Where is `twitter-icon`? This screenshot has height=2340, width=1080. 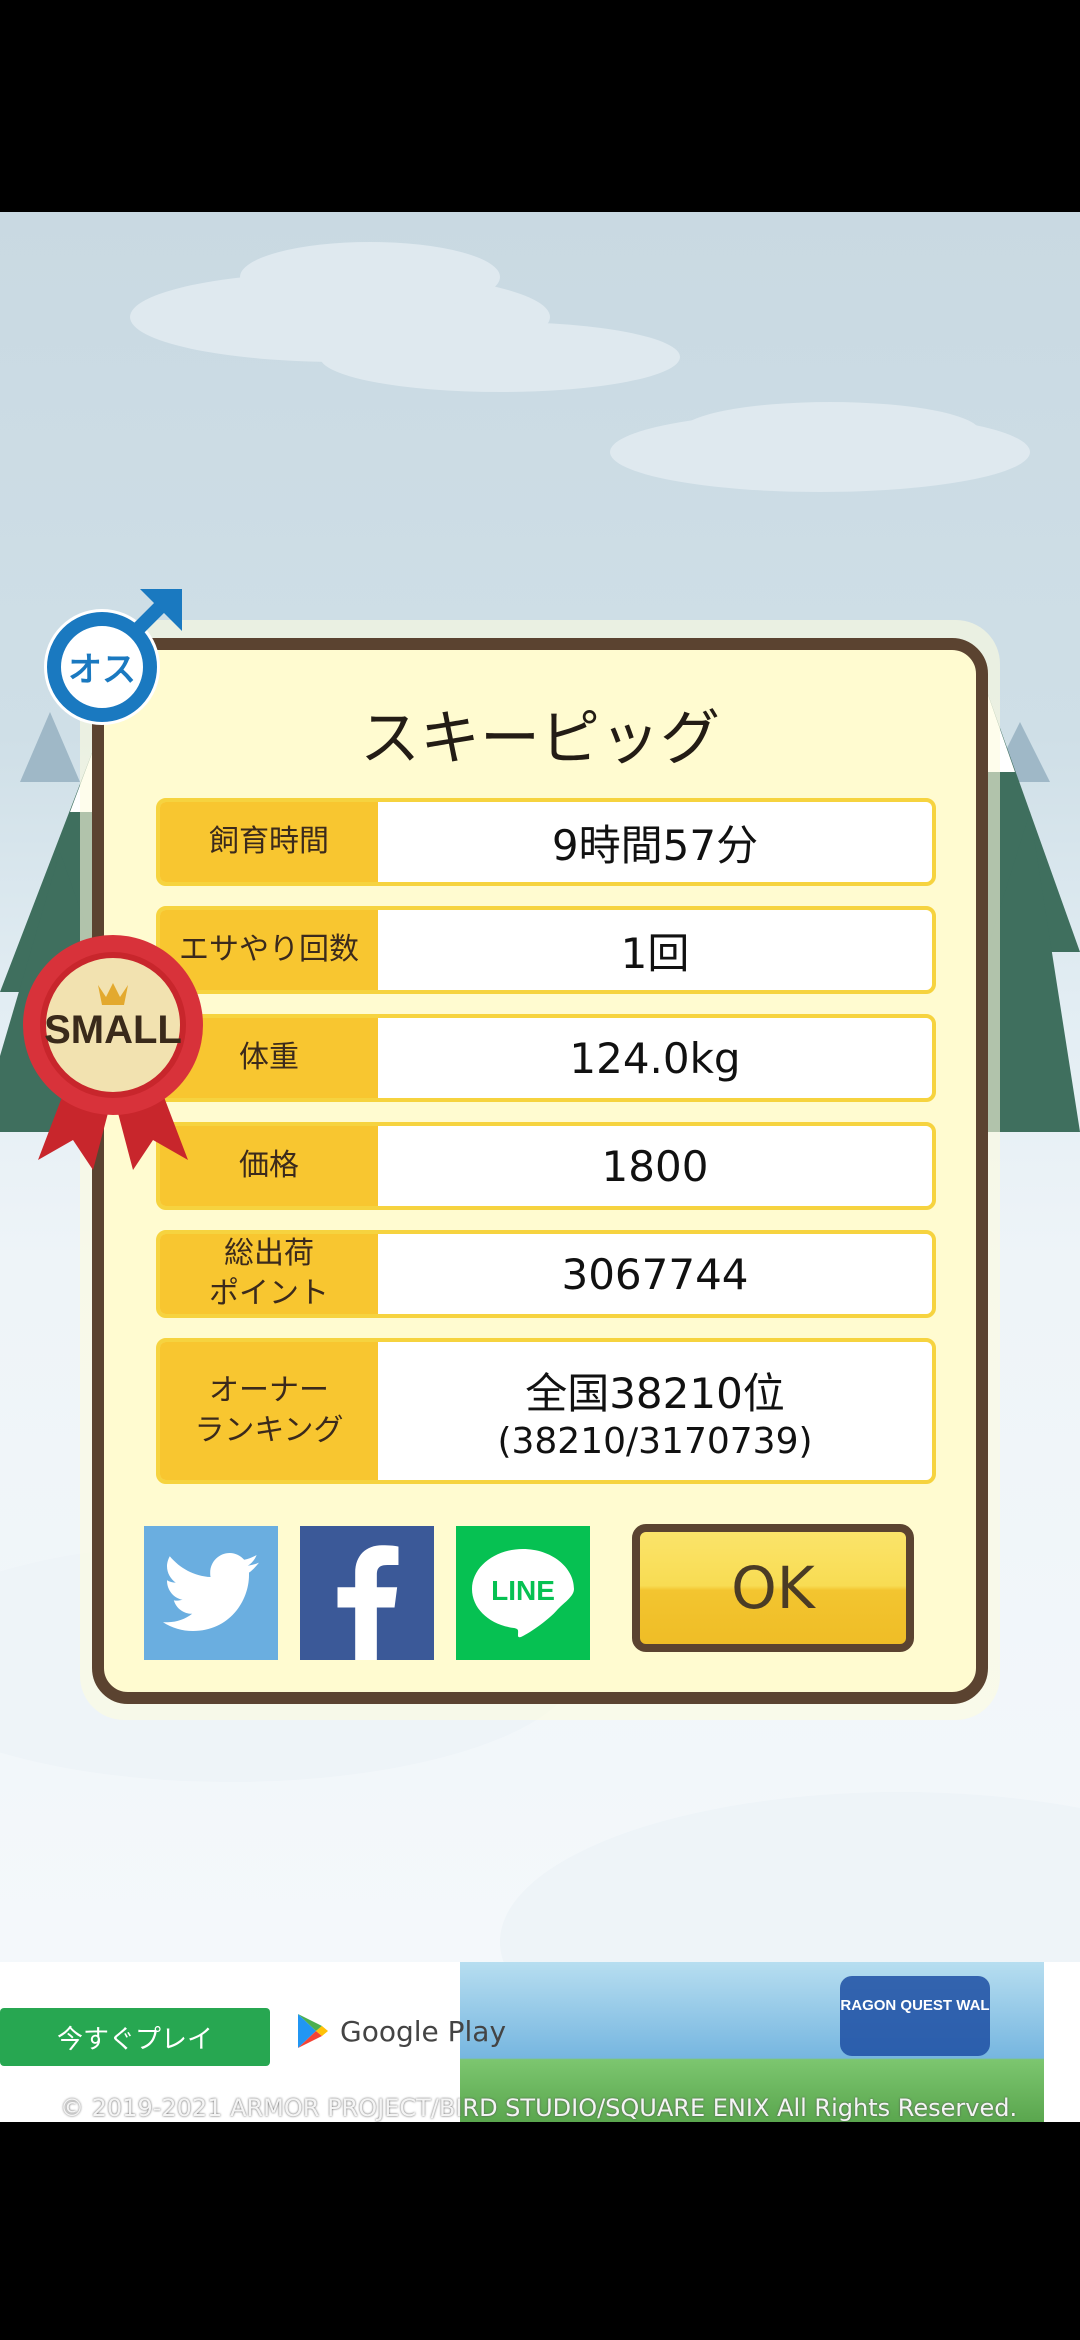
twitter-icon is located at coordinates (211, 1592).